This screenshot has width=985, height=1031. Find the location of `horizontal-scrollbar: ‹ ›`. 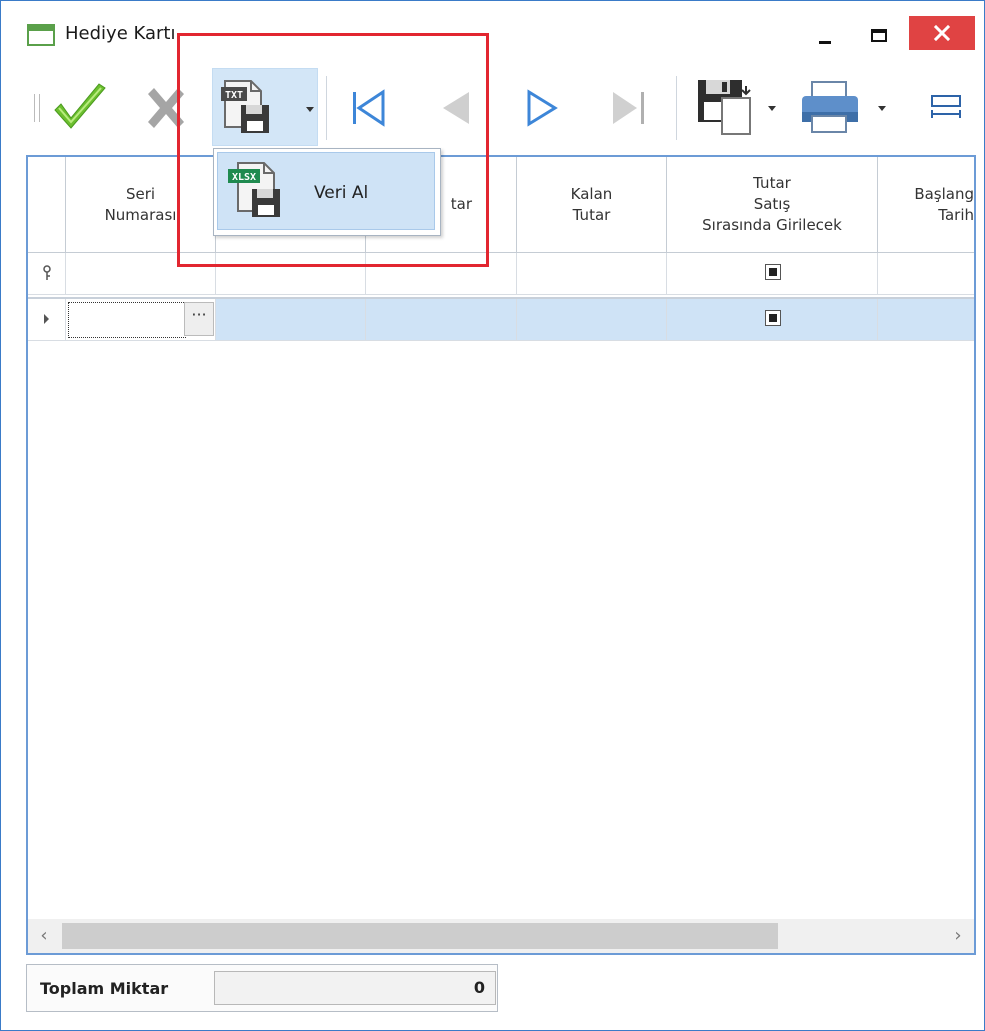

horizontal-scrollbar: ‹ › is located at coordinates (501, 936).